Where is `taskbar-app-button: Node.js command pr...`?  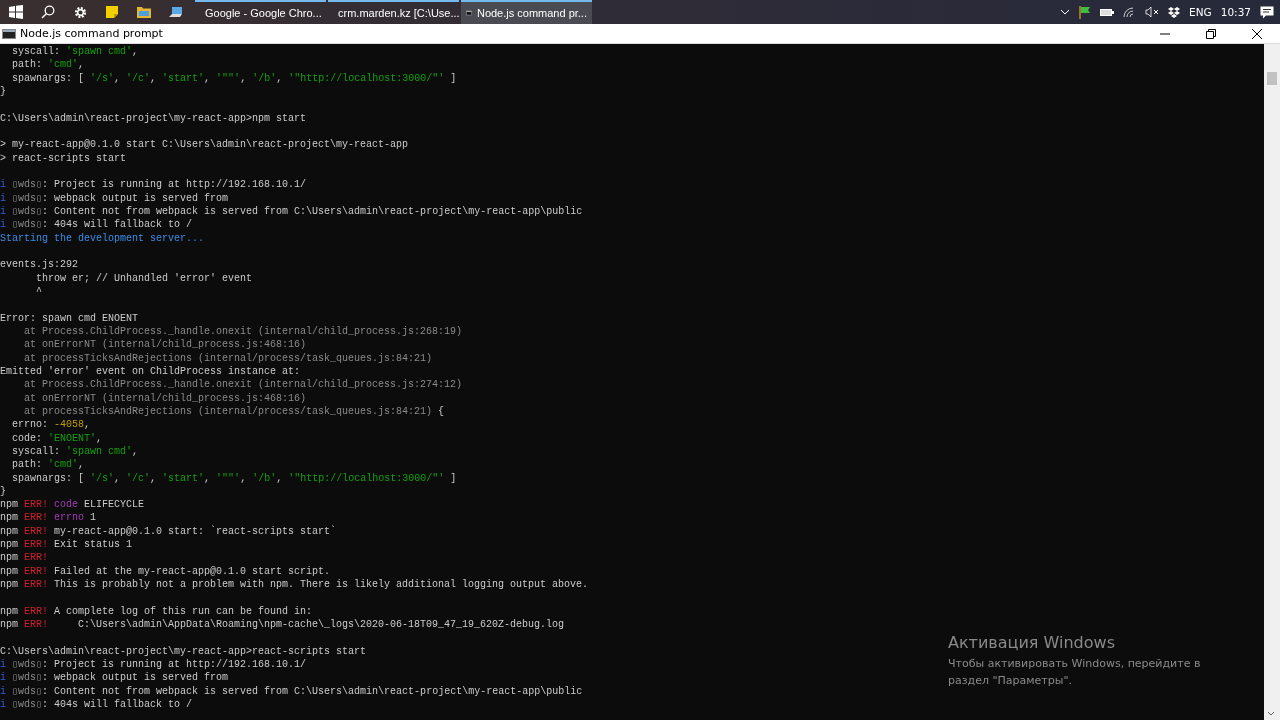
taskbar-app-button: Node.js command pr... is located at coordinates (526, 12).